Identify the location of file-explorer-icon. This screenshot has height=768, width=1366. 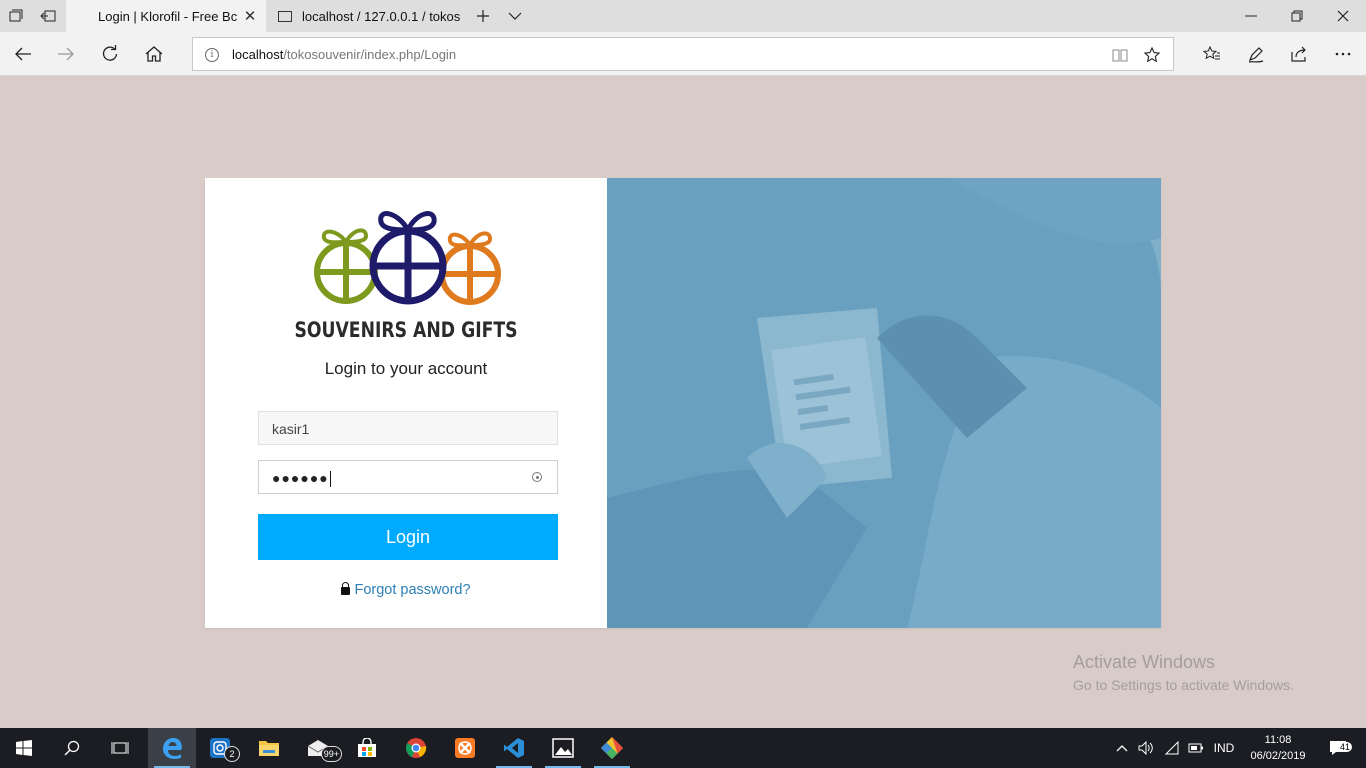
(269, 748).